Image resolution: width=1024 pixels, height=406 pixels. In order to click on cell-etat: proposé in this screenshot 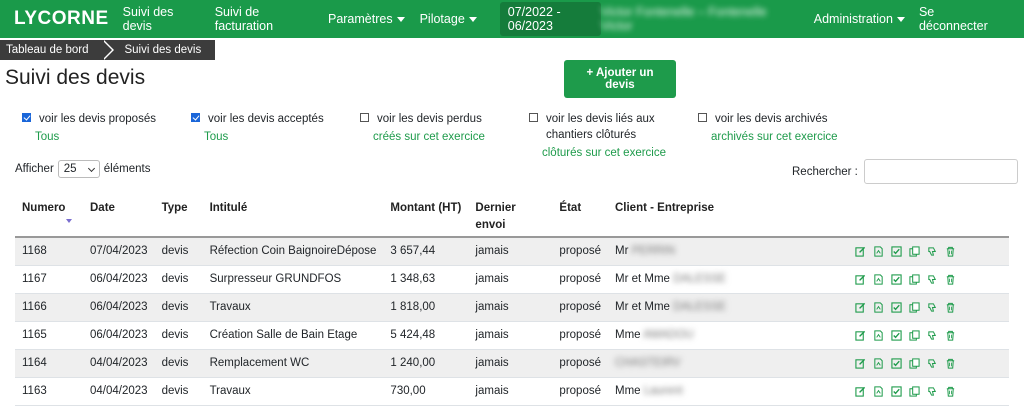, I will do `click(580, 251)`.